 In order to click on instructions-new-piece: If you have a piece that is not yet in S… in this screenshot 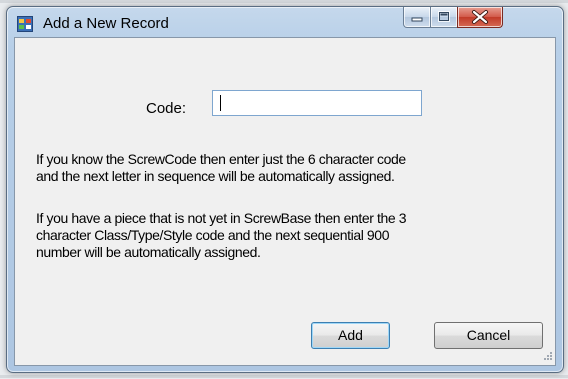, I will do `click(286, 235)`.